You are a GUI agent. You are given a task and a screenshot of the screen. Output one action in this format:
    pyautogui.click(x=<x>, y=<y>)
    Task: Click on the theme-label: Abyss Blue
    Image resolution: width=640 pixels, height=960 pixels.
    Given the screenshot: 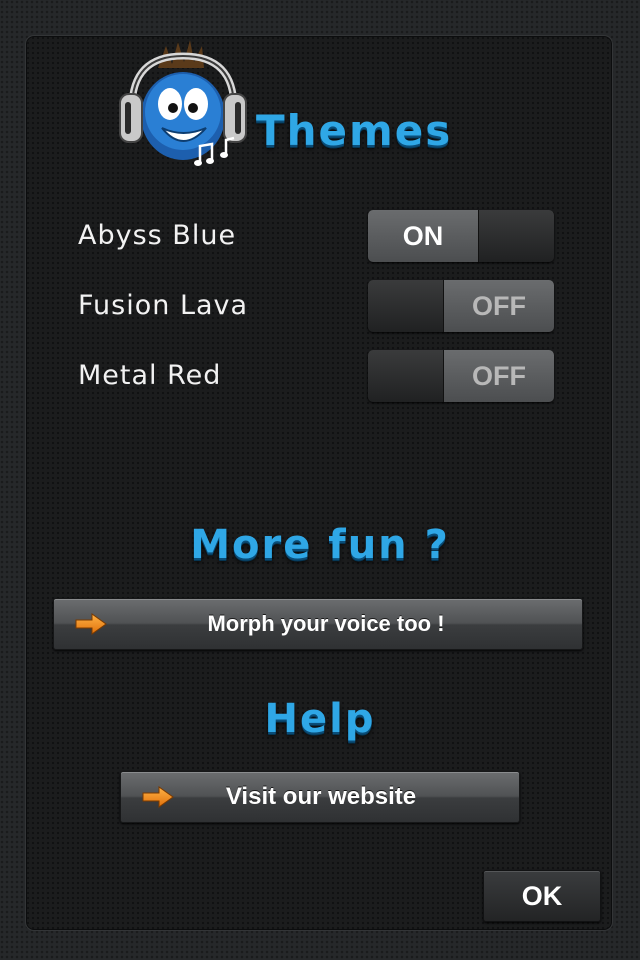 What is the action you would take?
    pyautogui.click(x=157, y=235)
    